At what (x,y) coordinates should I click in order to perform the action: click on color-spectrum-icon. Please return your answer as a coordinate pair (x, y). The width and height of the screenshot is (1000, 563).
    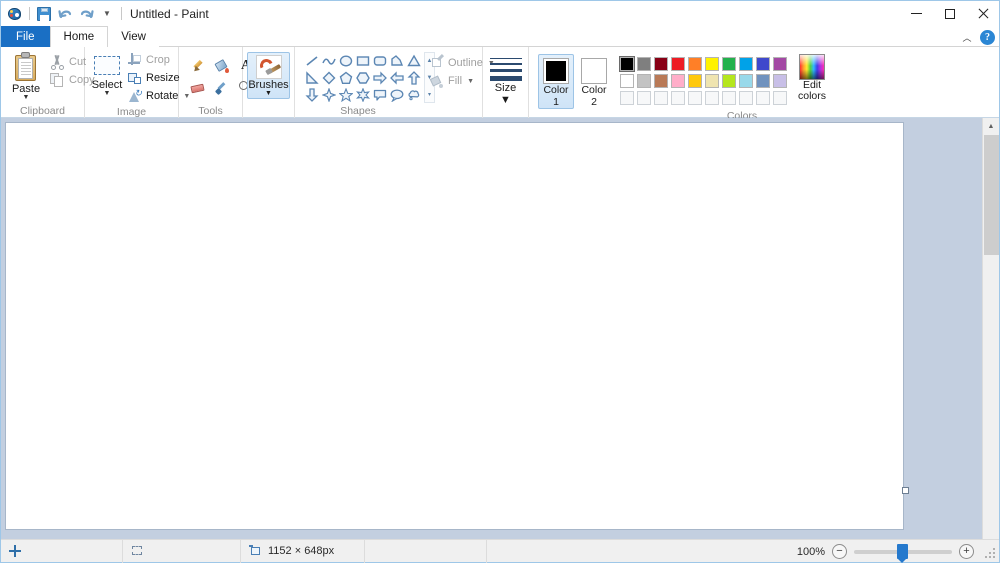
    Looking at the image, I should click on (812, 67).